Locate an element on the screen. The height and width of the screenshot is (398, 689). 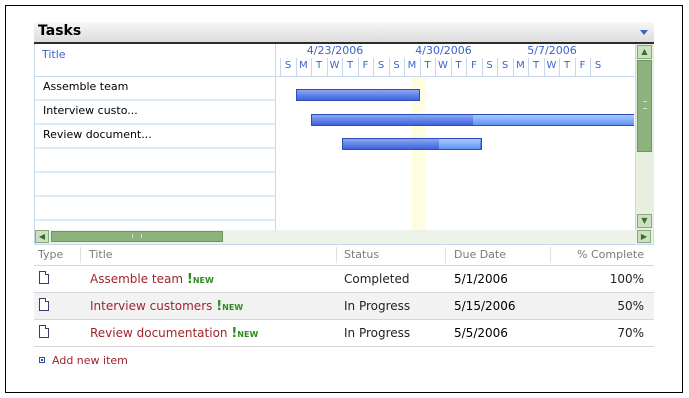
item-due-date: 5/1/2006 is located at coordinates (481, 279).